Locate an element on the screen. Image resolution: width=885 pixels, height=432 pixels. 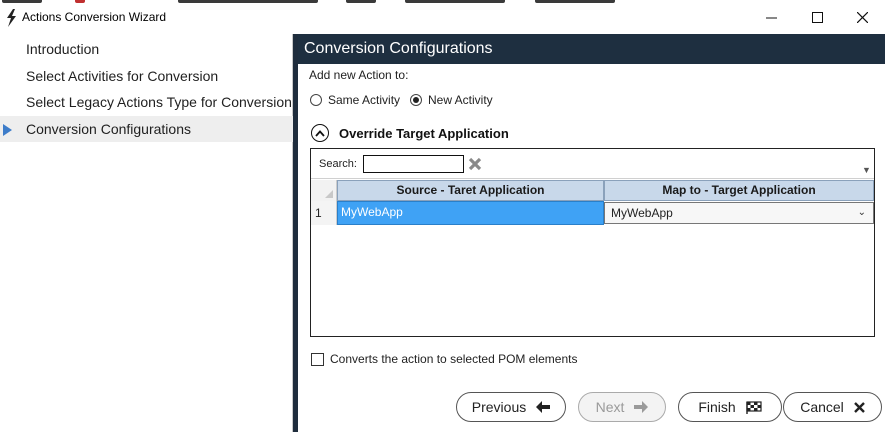
nav-item-label: Select Activities for Conversion is located at coordinates (122, 76).